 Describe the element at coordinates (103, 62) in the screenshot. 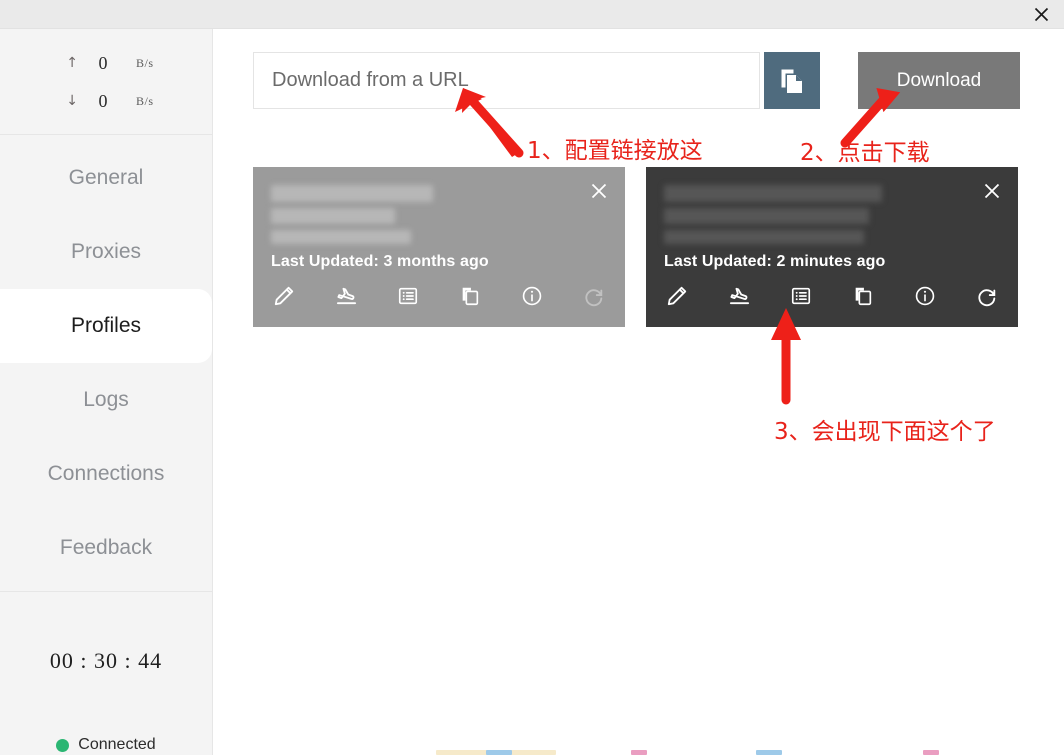

I see `upload-speed-value: 0` at that location.